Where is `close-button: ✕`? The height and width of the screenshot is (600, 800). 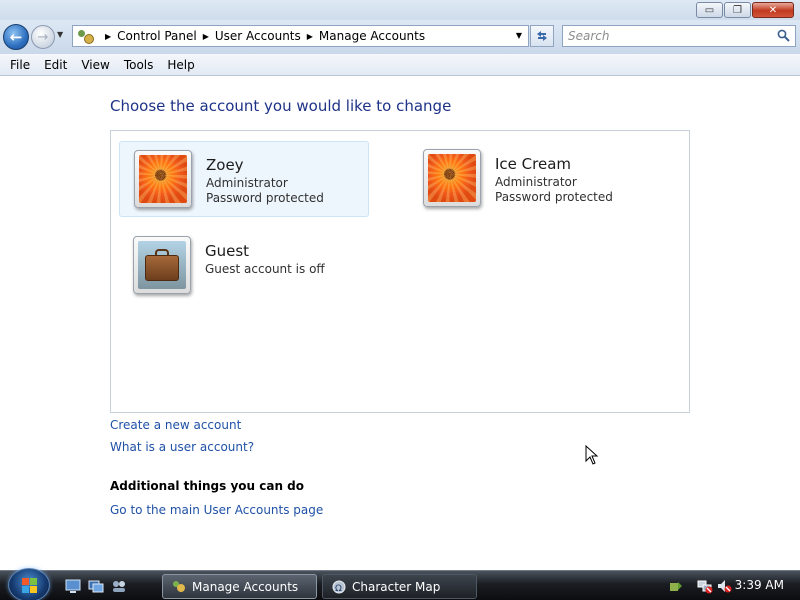
close-button: ✕ is located at coordinates (773, 10).